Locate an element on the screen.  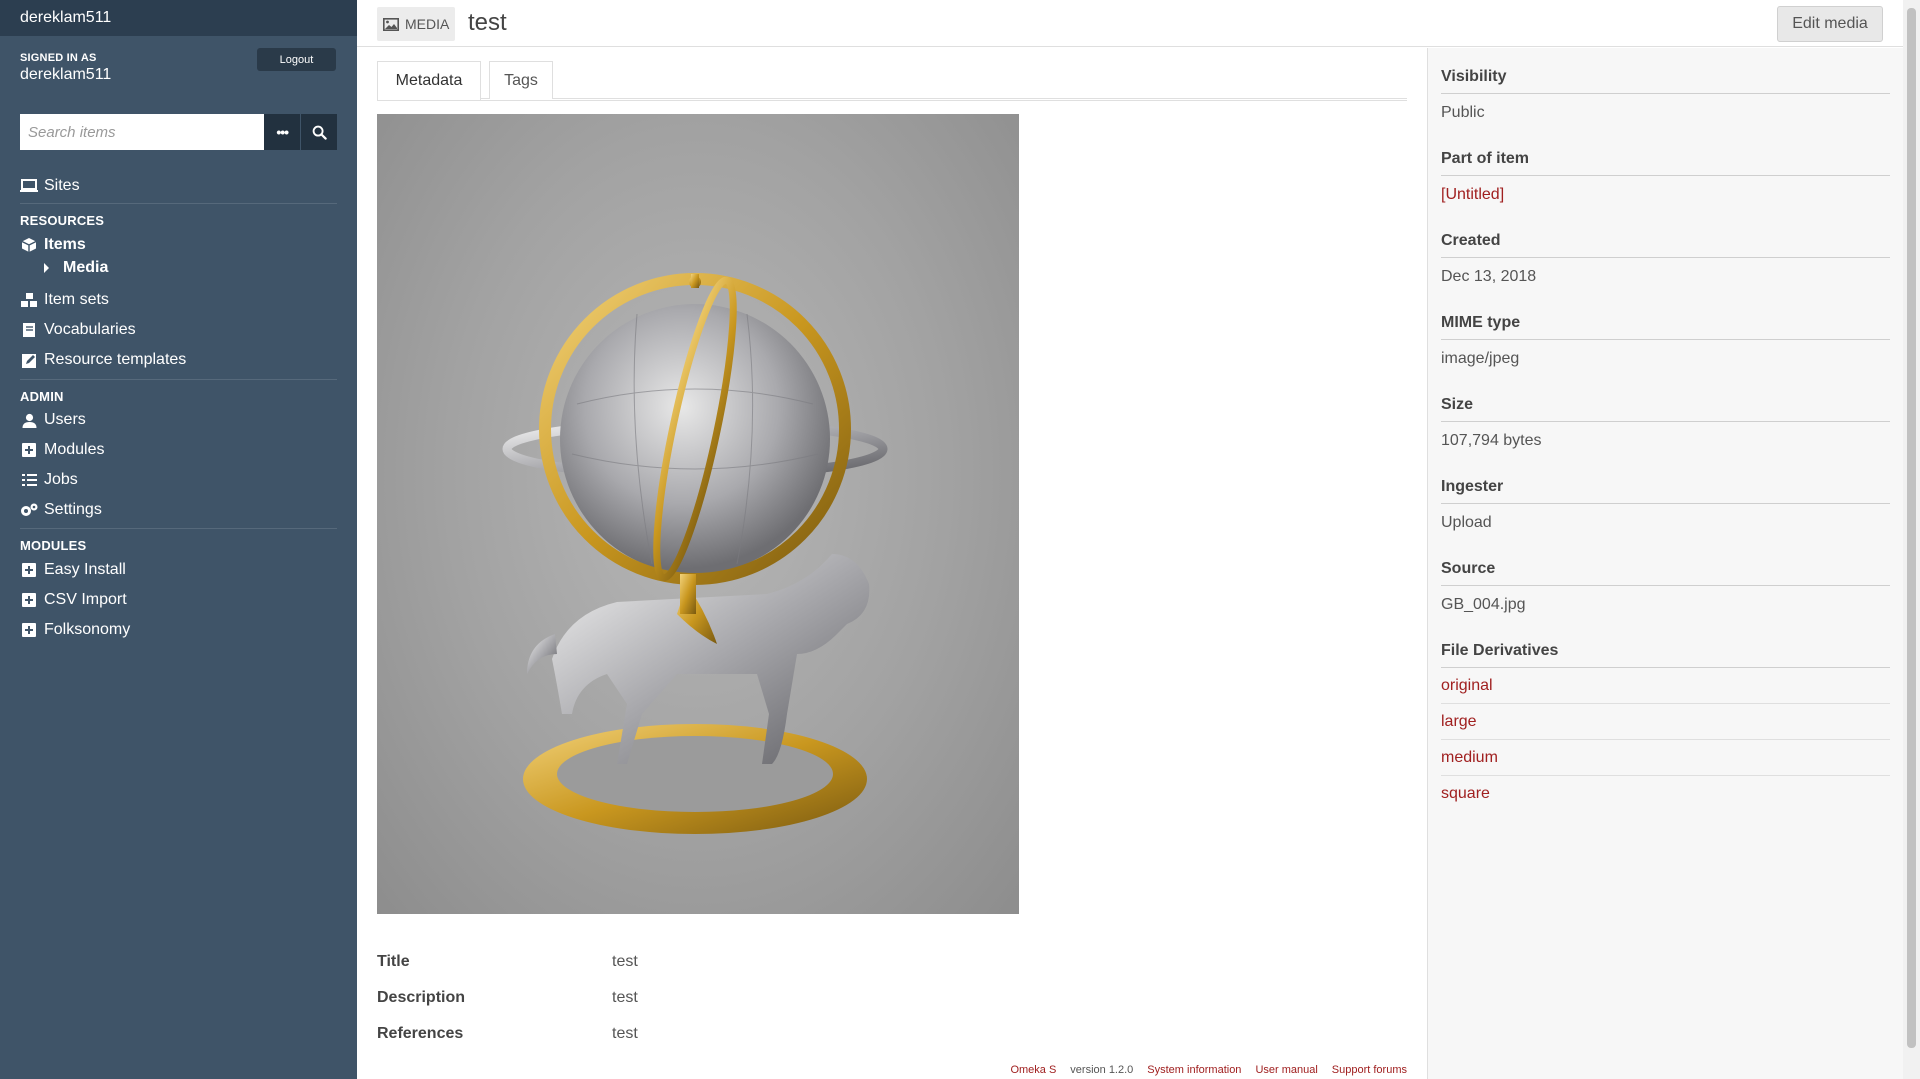
nav-sites: Sites is located at coordinates (50, 186).